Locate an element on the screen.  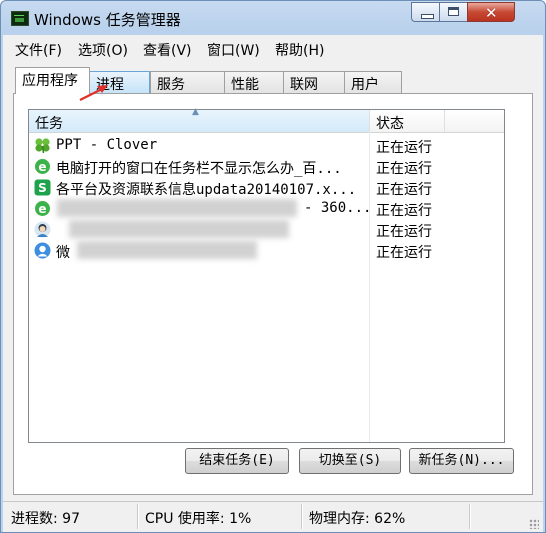
column-status-label: 状态 is located at coordinates (390, 124).